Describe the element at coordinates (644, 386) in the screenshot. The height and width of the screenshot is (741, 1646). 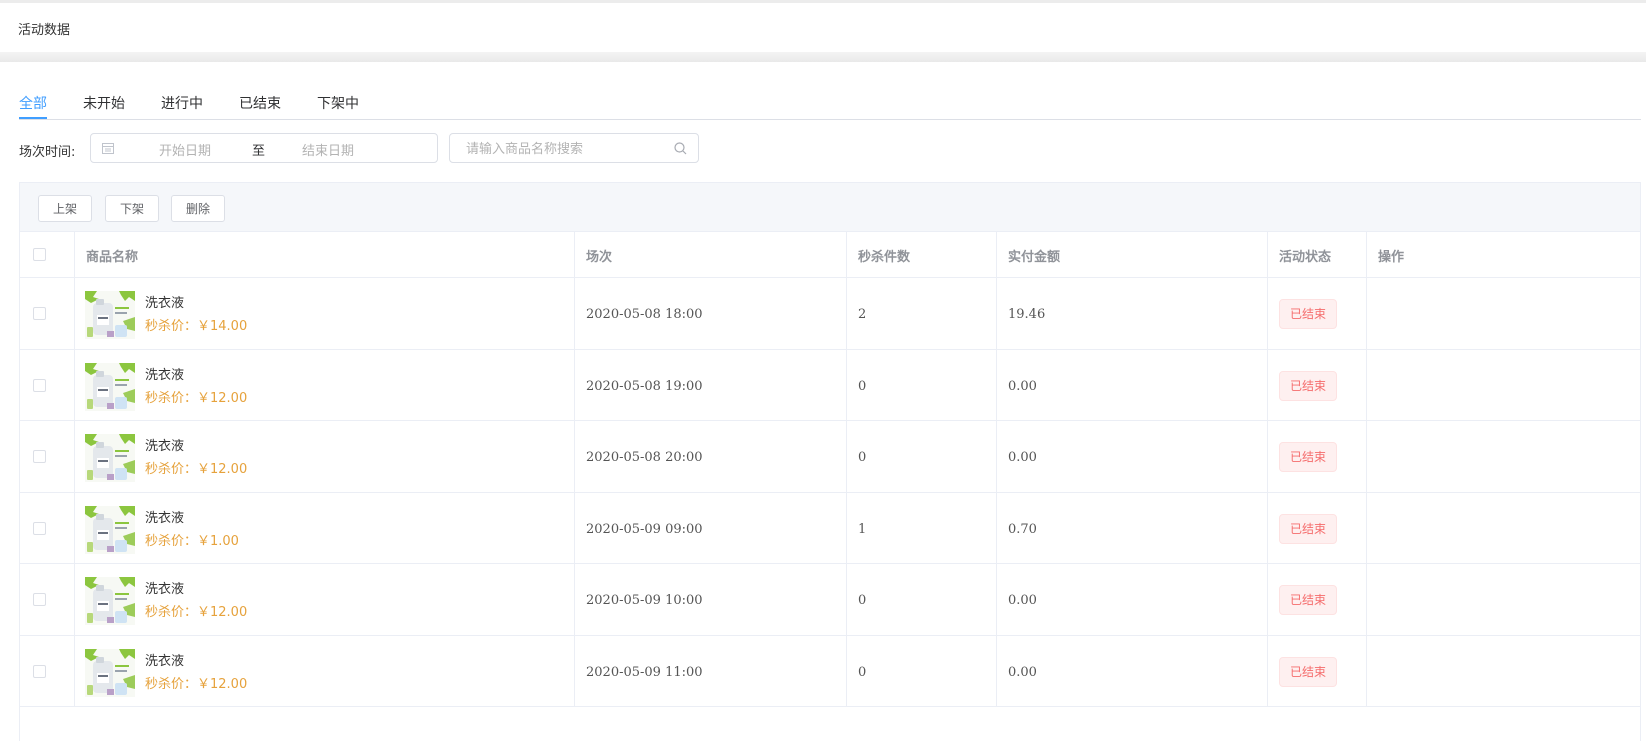
I see `session-time: 2020-05-08 19:00` at that location.